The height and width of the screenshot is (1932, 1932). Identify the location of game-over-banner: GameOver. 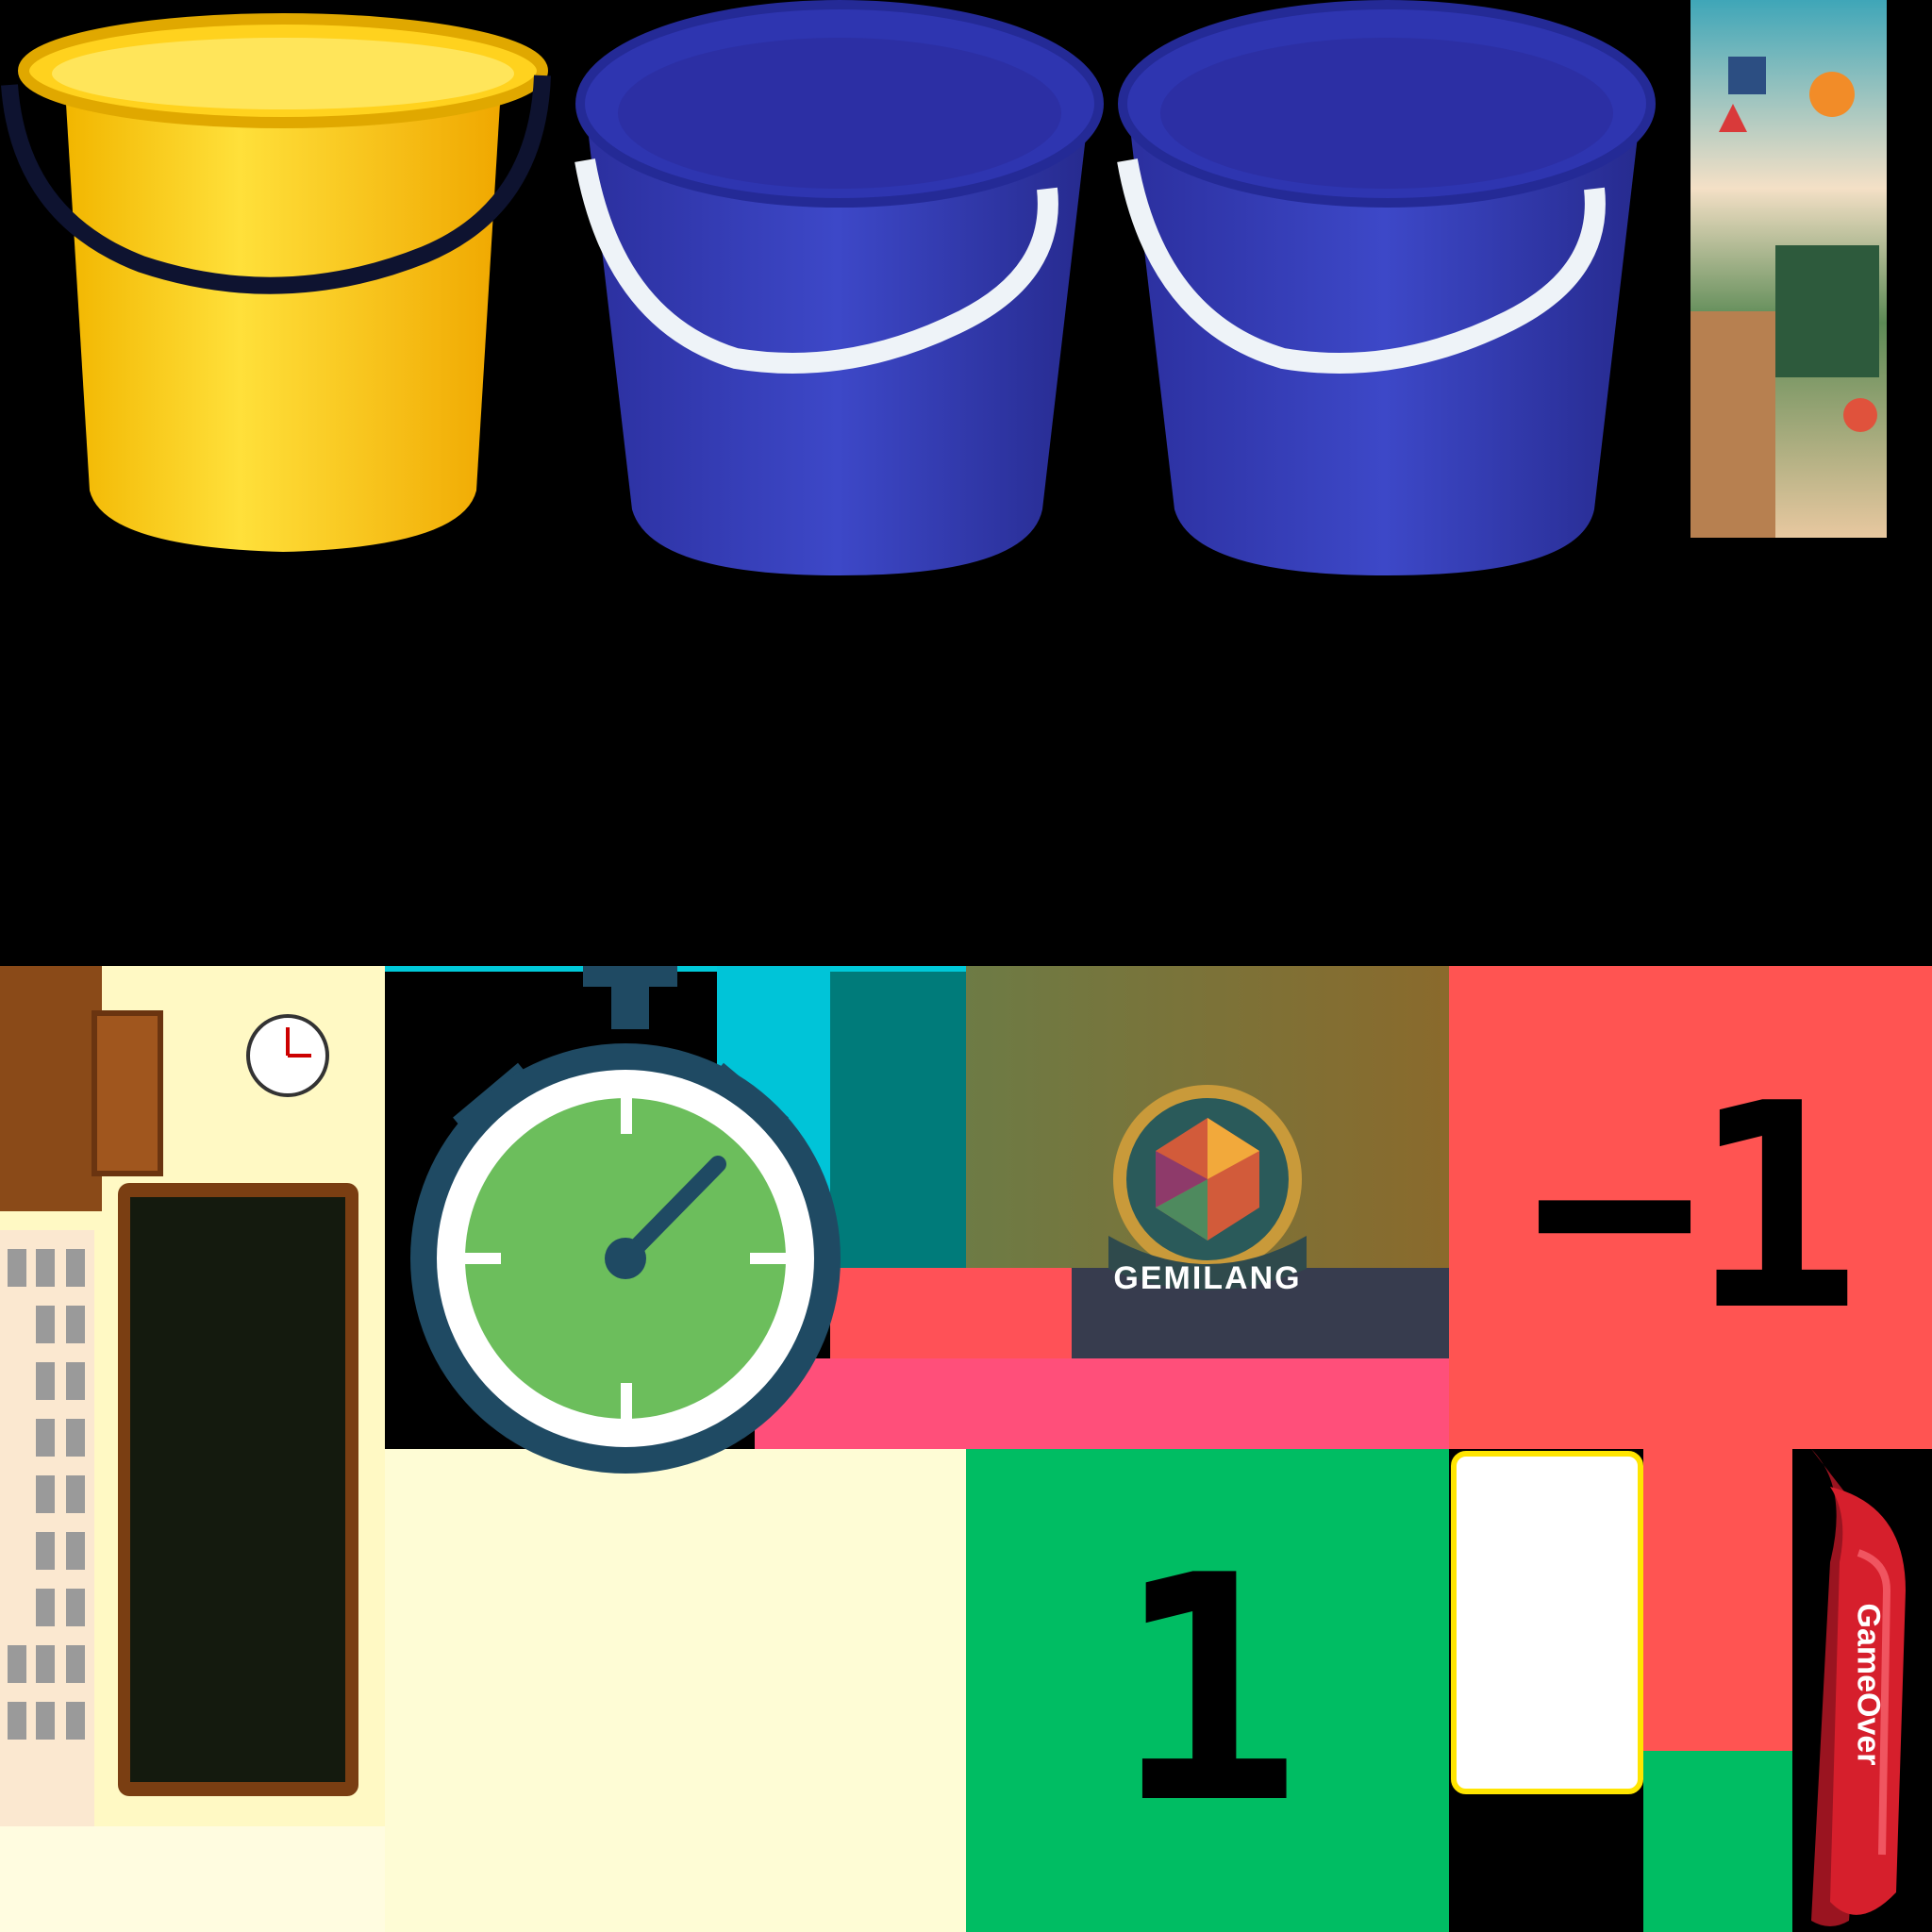
(1862, 1691).